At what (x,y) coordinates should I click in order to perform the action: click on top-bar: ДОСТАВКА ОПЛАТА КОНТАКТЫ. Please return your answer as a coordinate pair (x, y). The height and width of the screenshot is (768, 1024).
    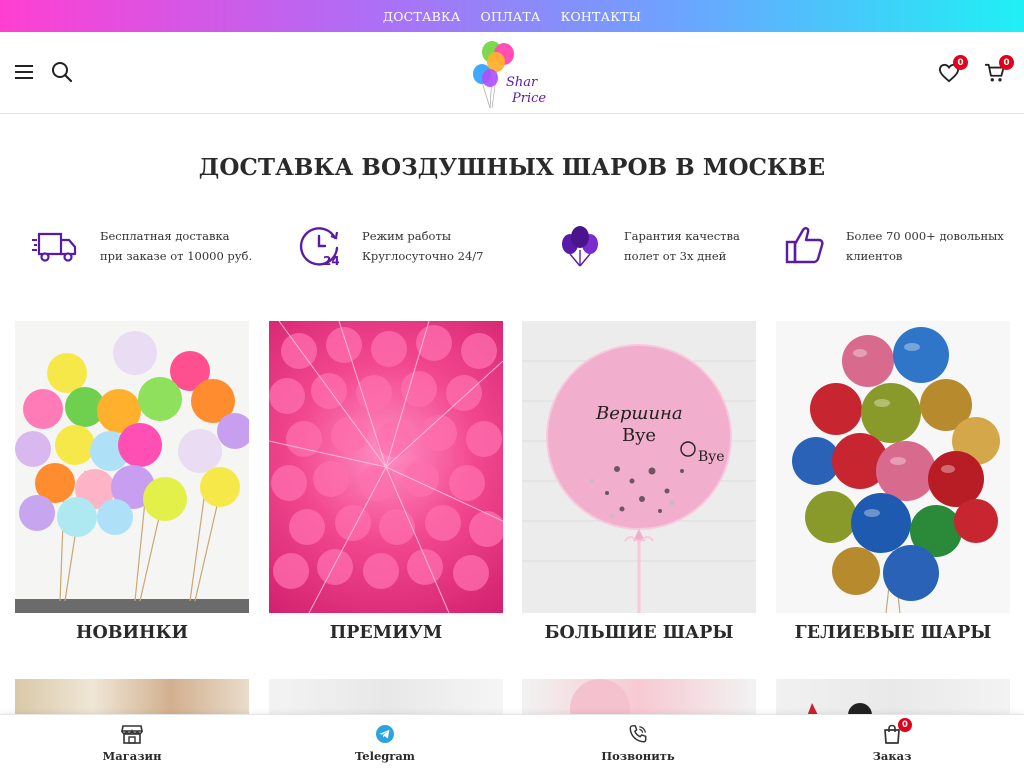
    Looking at the image, I should click on (512, 16).